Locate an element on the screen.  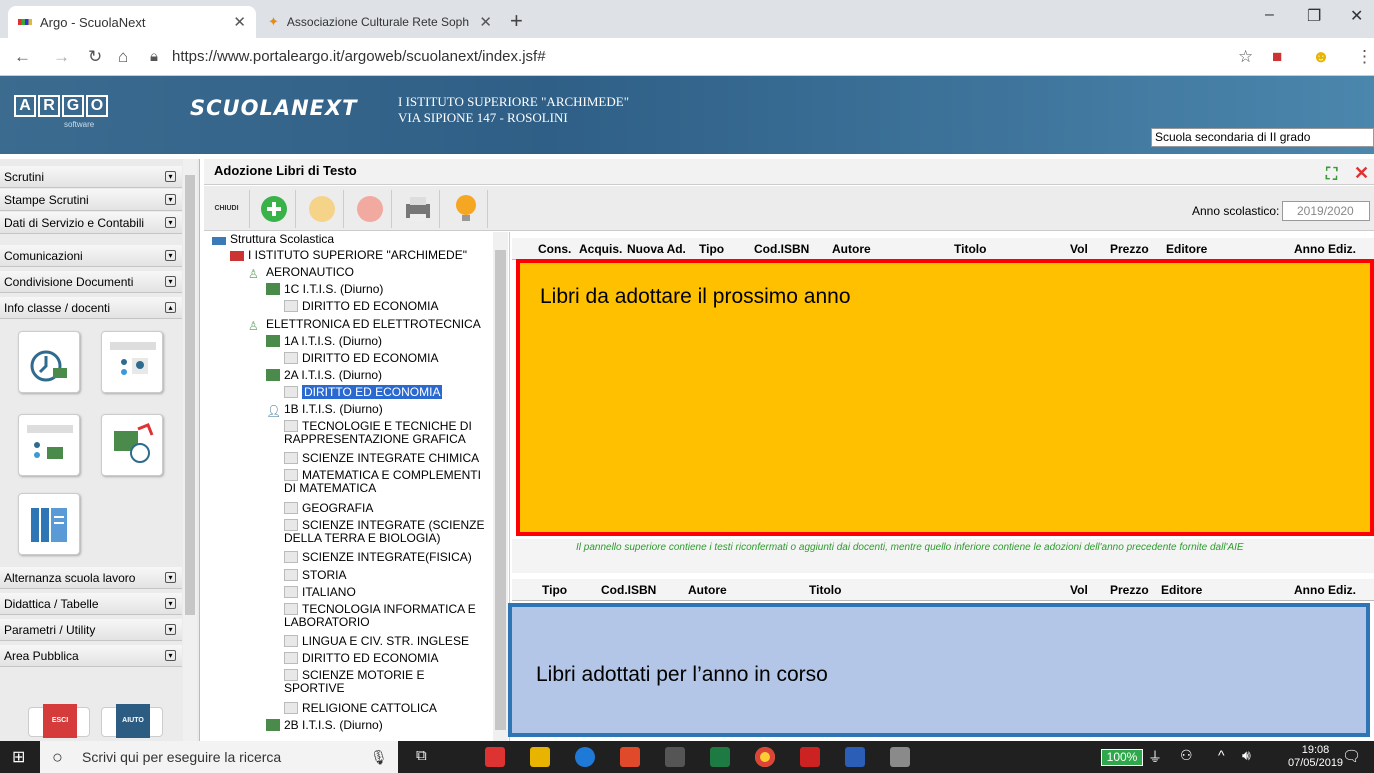
close-window-icon: ✕ is located at coordinates (1356, 16).